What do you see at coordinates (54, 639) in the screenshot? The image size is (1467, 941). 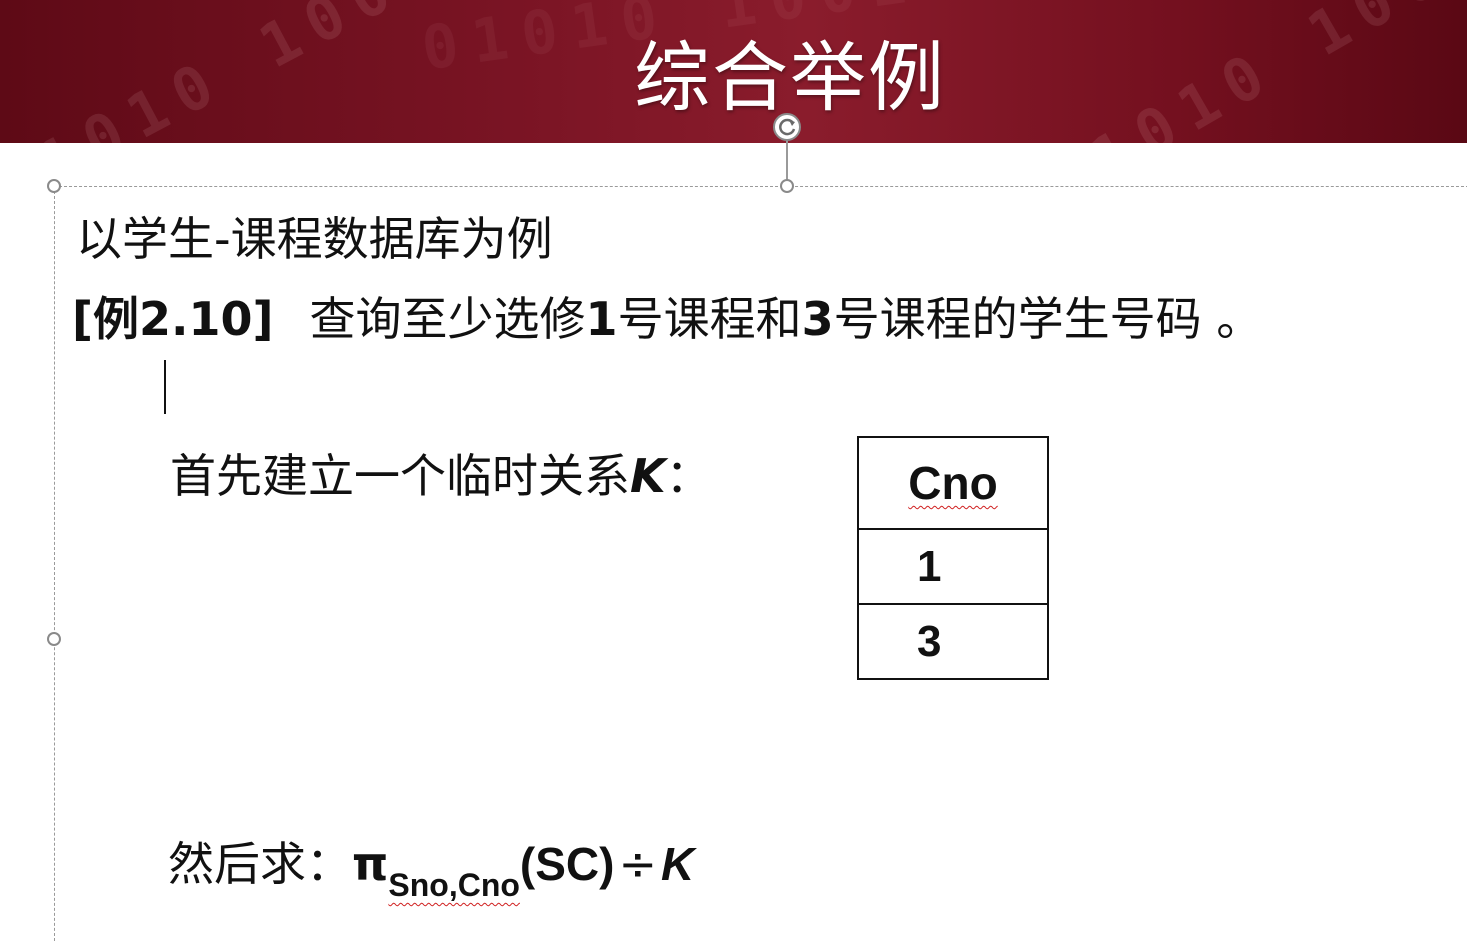 I see `resize-handle-middle-left` at bounding box center [54, 639].